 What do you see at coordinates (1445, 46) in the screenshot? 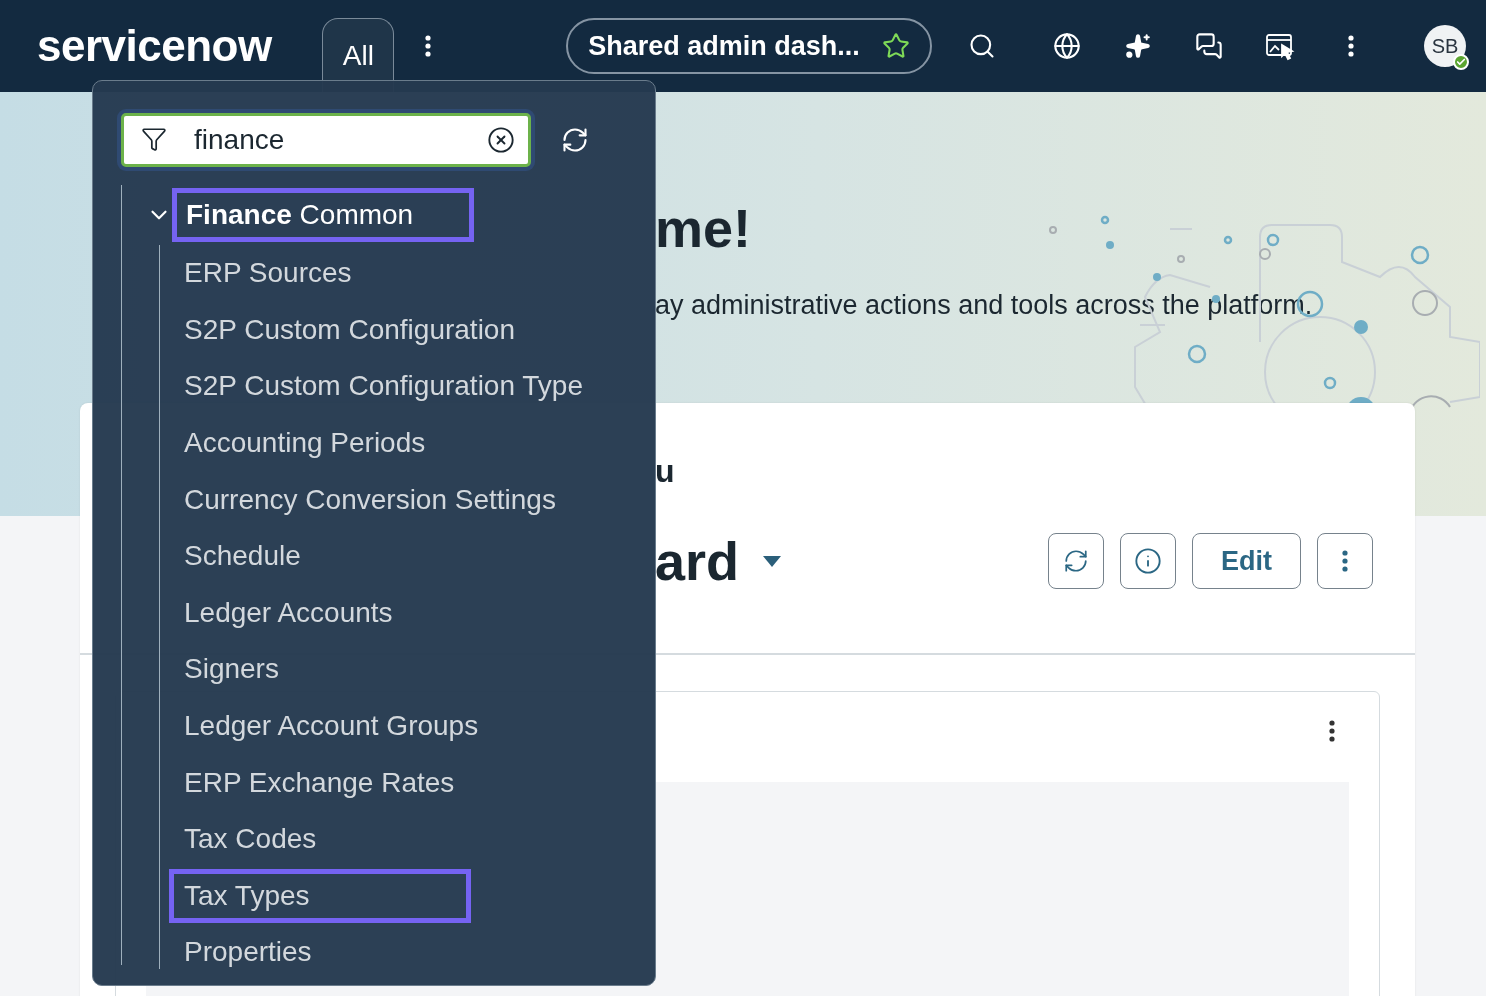
I see `avatar: SB` at bounding box center [1445, 46].